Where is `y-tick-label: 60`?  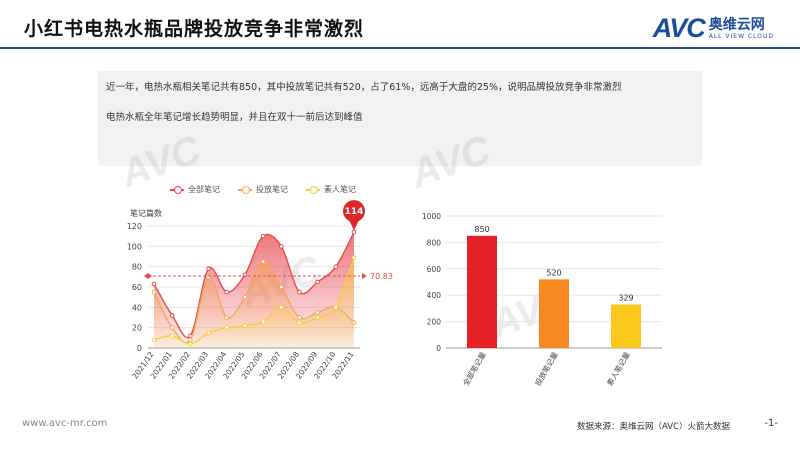 y-tick-label: 60 is located at coordinates (137, 287).